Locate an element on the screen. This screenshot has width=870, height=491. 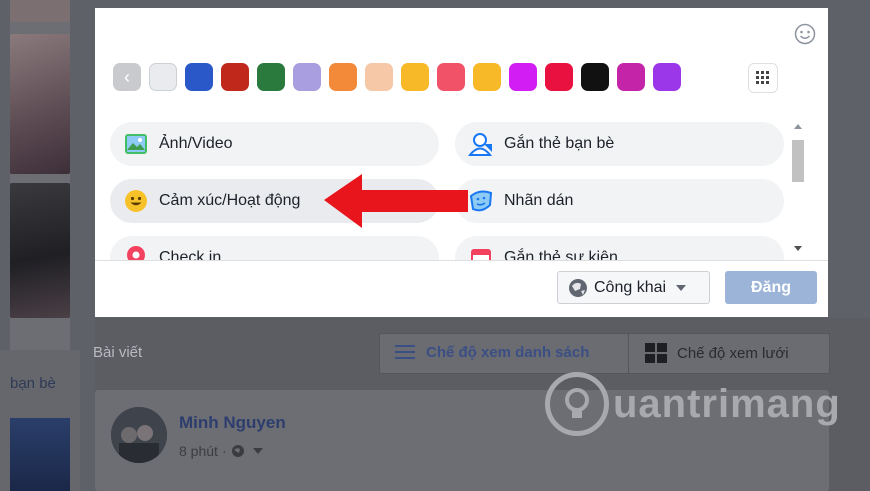
option-tag-friends: Gắn thẻ bạn bè is located at coordinates (619, 144).